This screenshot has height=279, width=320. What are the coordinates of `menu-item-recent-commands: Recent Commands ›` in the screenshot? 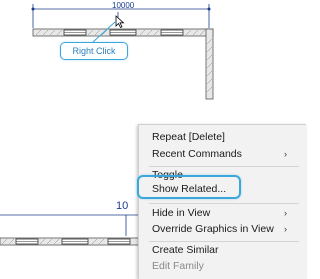 It's located at (222, 154).